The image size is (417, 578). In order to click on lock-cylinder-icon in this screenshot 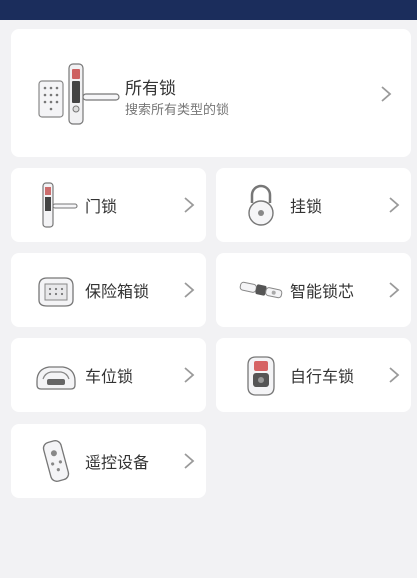, I will do `click(261, 290)`.